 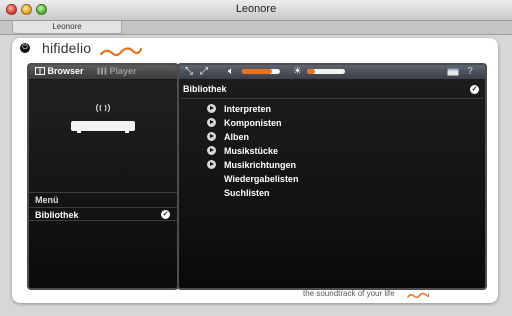 I want to click on player-tab-label: Player, so click(x=123, y=71).